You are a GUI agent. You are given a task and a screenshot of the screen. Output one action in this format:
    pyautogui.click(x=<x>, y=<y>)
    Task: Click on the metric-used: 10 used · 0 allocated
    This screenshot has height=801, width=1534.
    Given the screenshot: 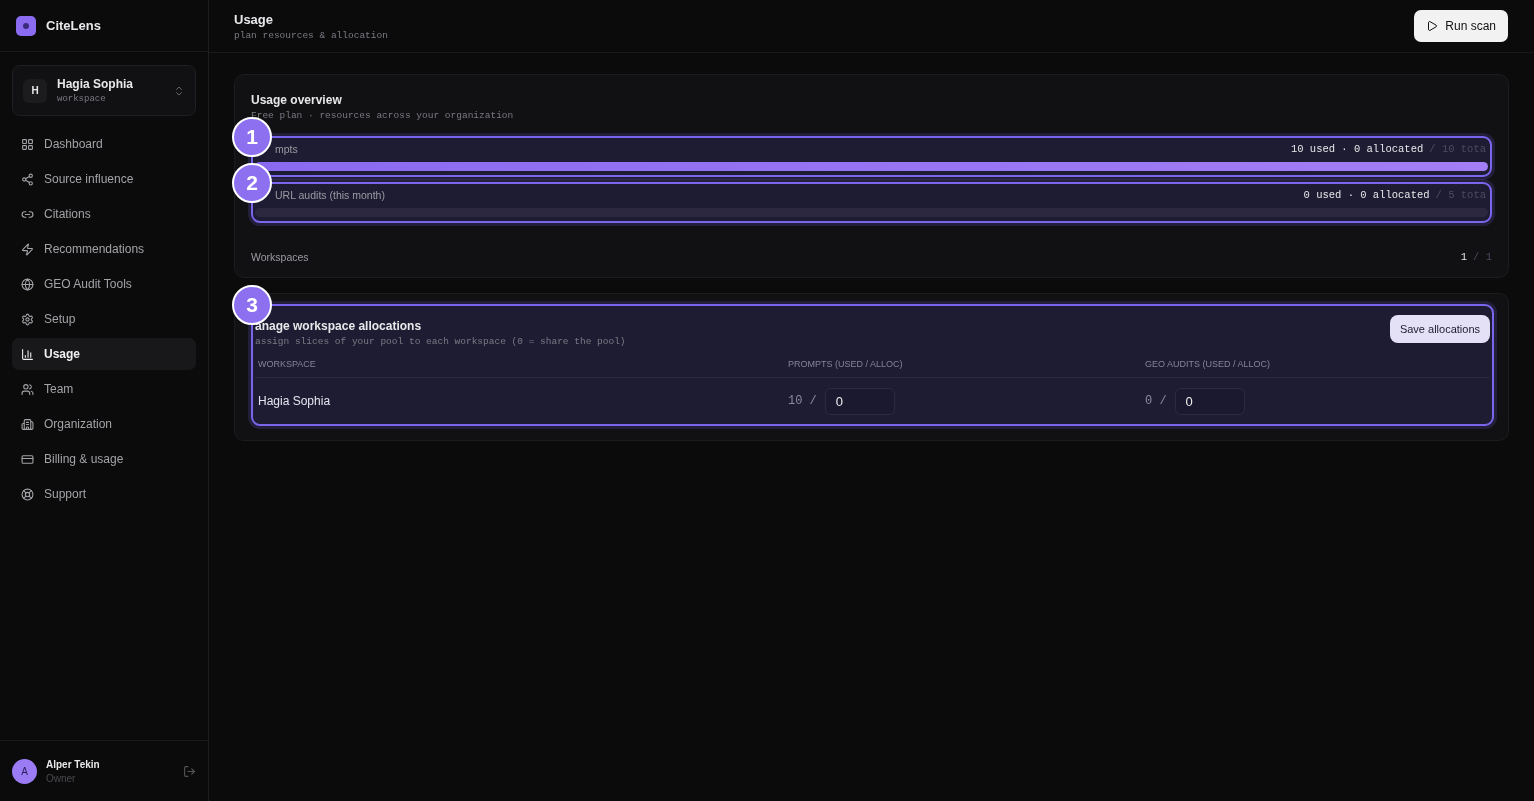 What is the action you would take?
    pyautogui.click(x=1357, y=148)
    